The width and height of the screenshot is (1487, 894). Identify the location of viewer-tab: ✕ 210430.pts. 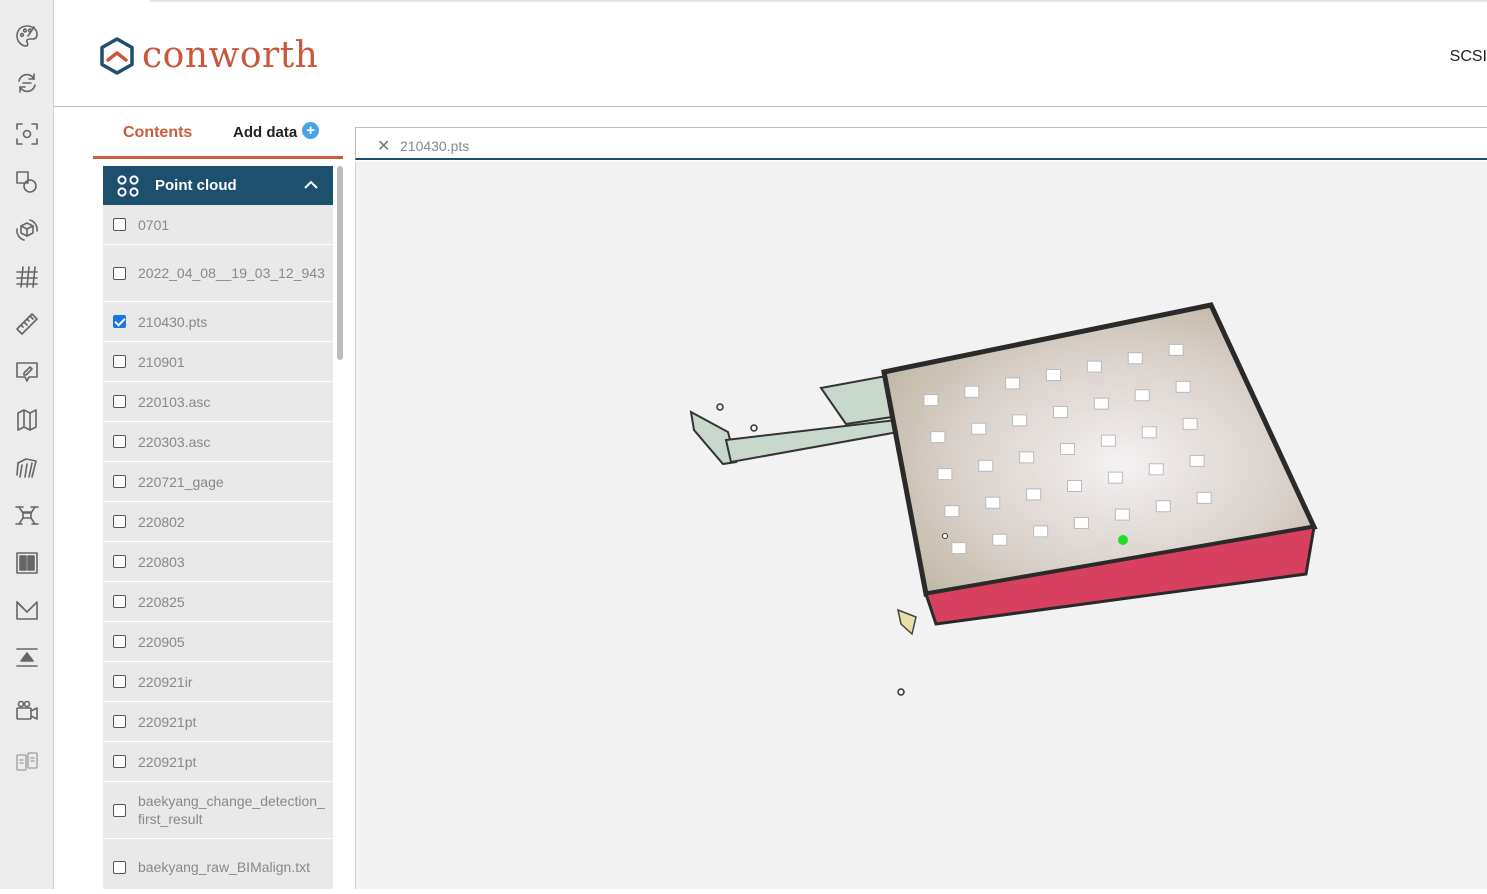
(921, 143).